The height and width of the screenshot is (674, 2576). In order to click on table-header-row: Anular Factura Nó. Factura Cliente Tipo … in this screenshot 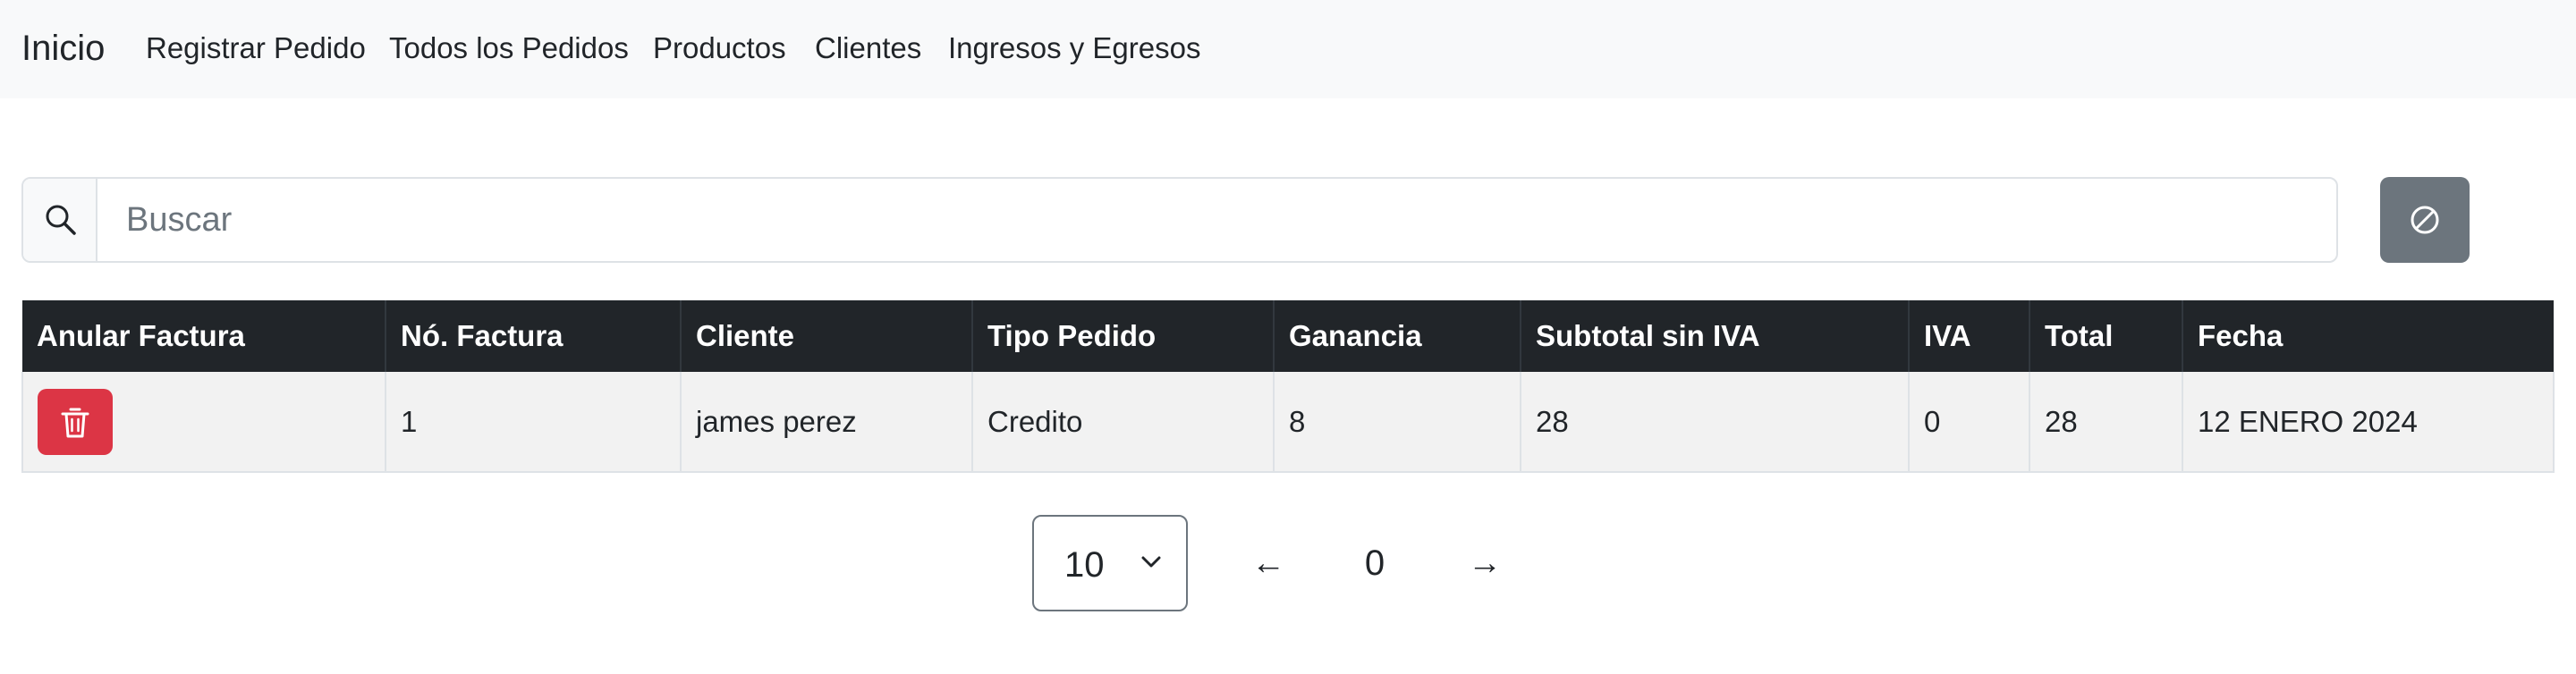, I will do `click(1288, 336)`.